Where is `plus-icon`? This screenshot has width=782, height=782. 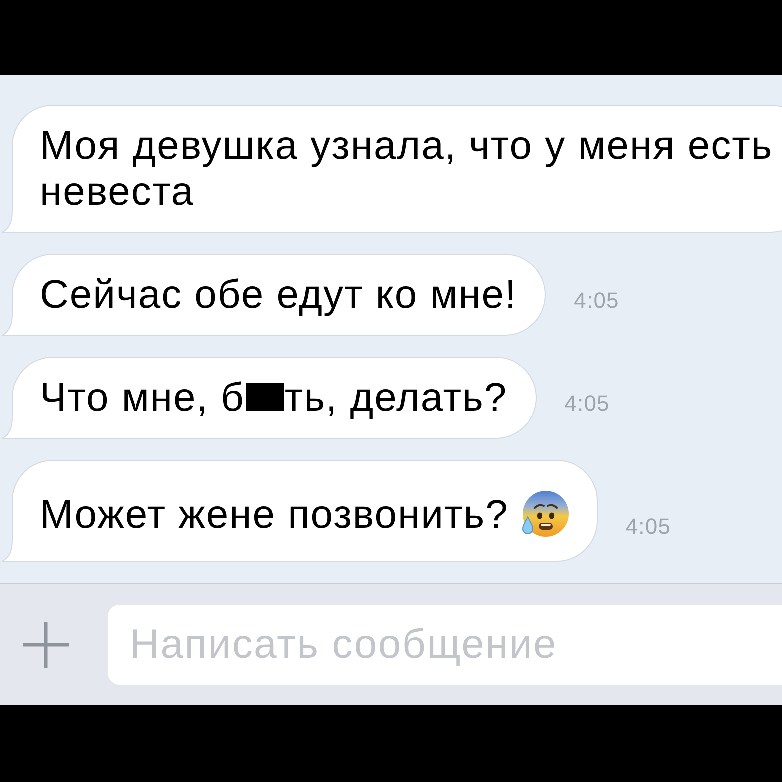
plus-icon is located at coordinates (46, 644).